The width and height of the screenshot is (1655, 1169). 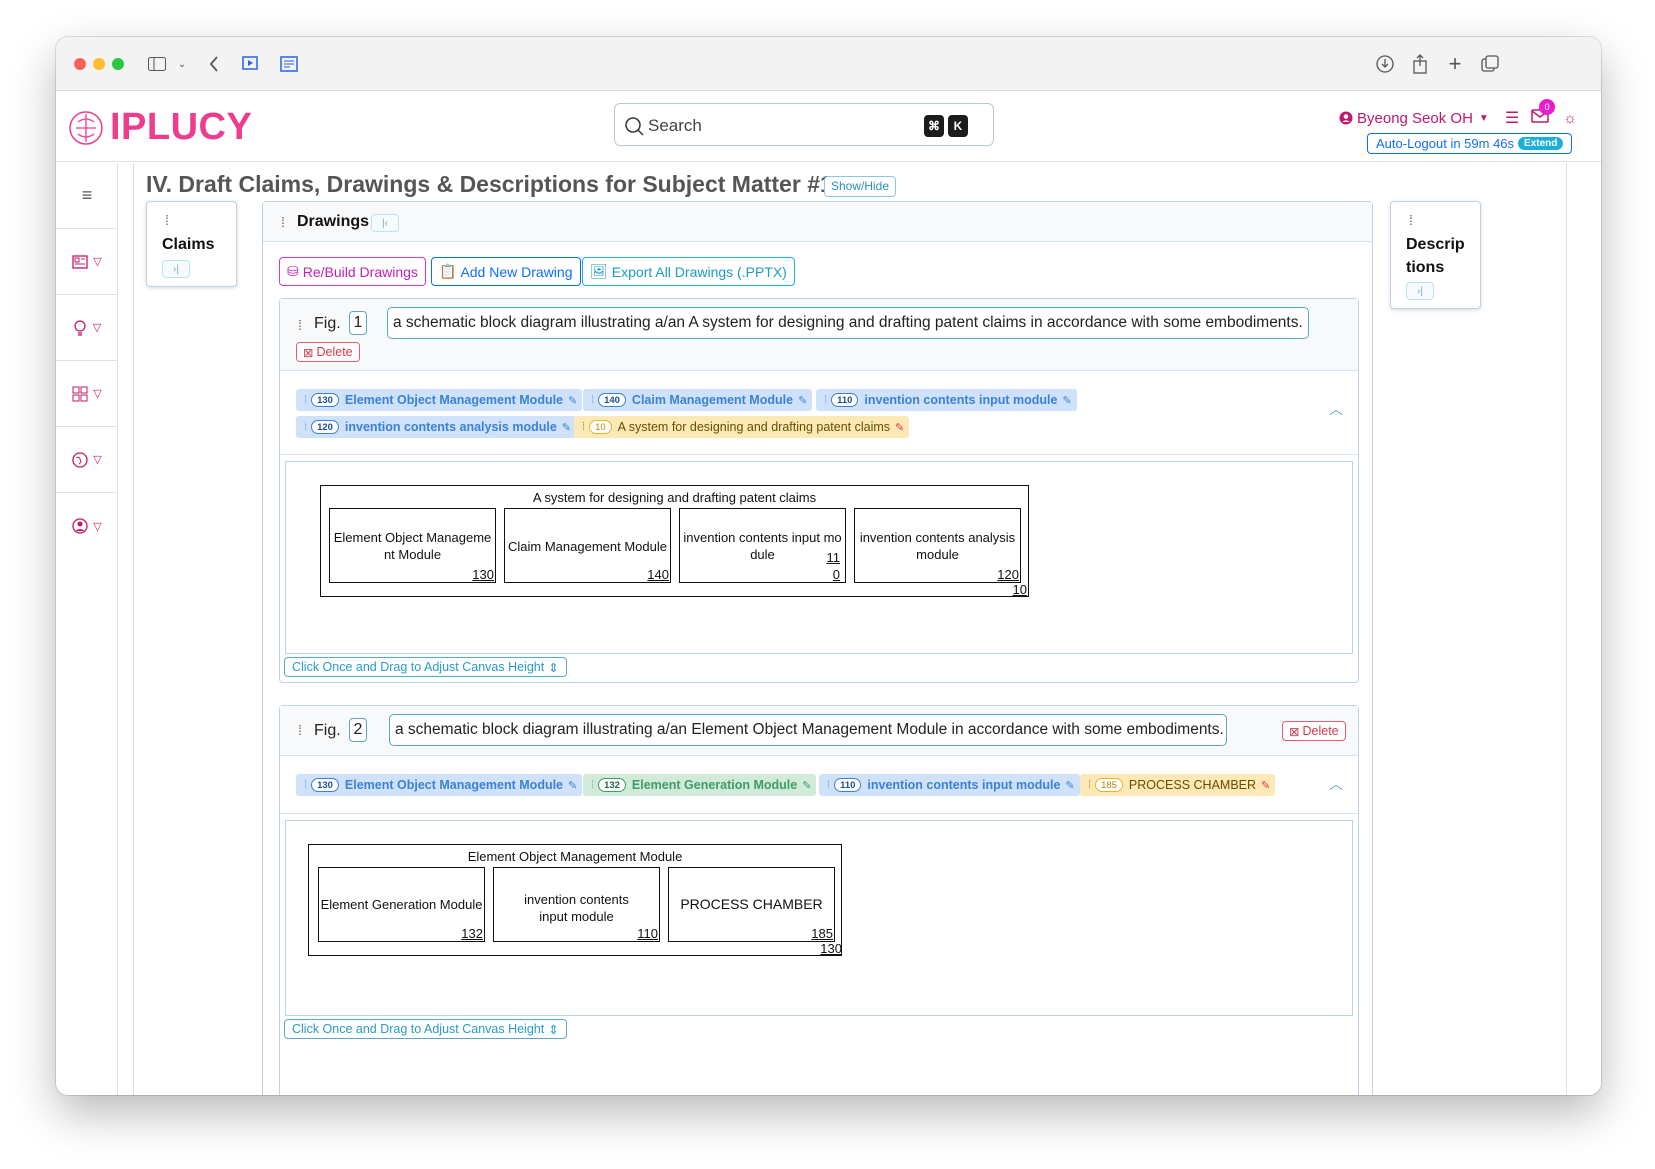 What do you see at coordinates (804, 124) in the screenshot?
I see `search-input: Search ⌘ K` at bounding box center [804, 124].